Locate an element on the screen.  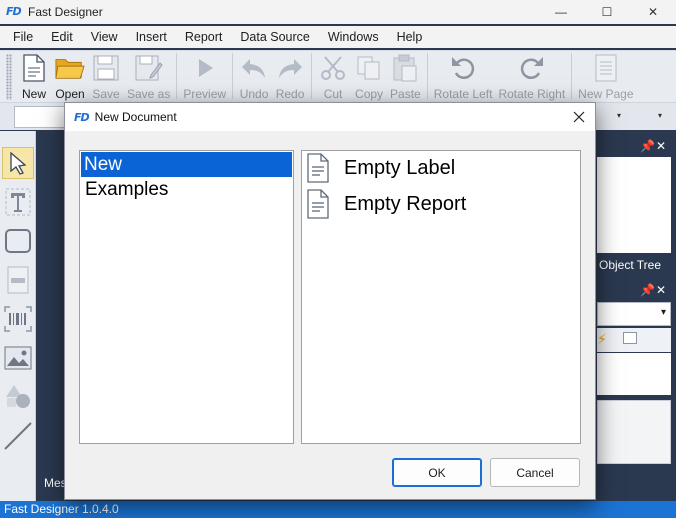
barcode-tool is located at coordinates (18, 319).